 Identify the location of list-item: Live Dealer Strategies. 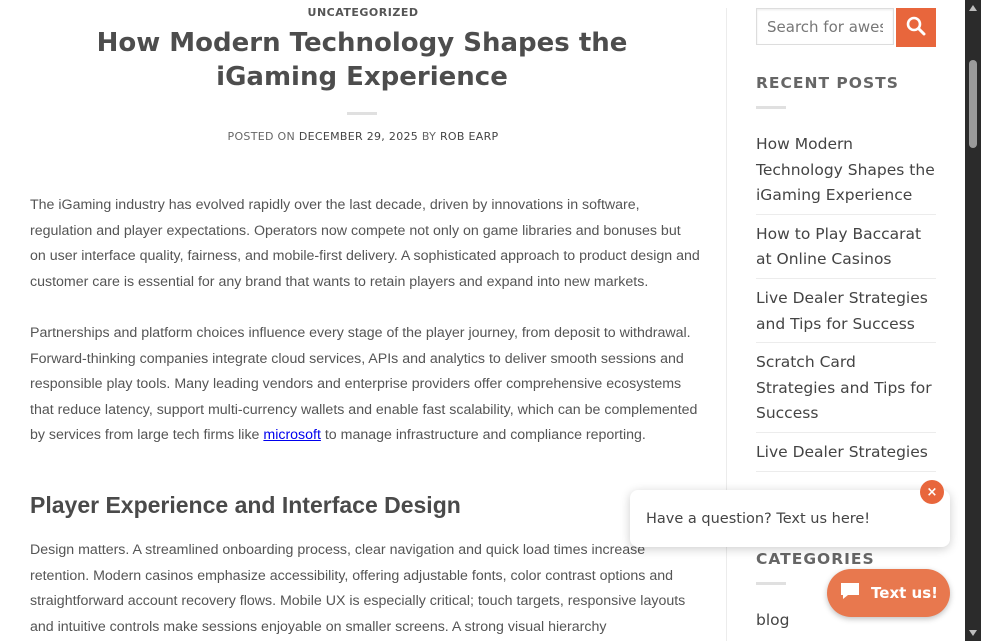
(846, 455).